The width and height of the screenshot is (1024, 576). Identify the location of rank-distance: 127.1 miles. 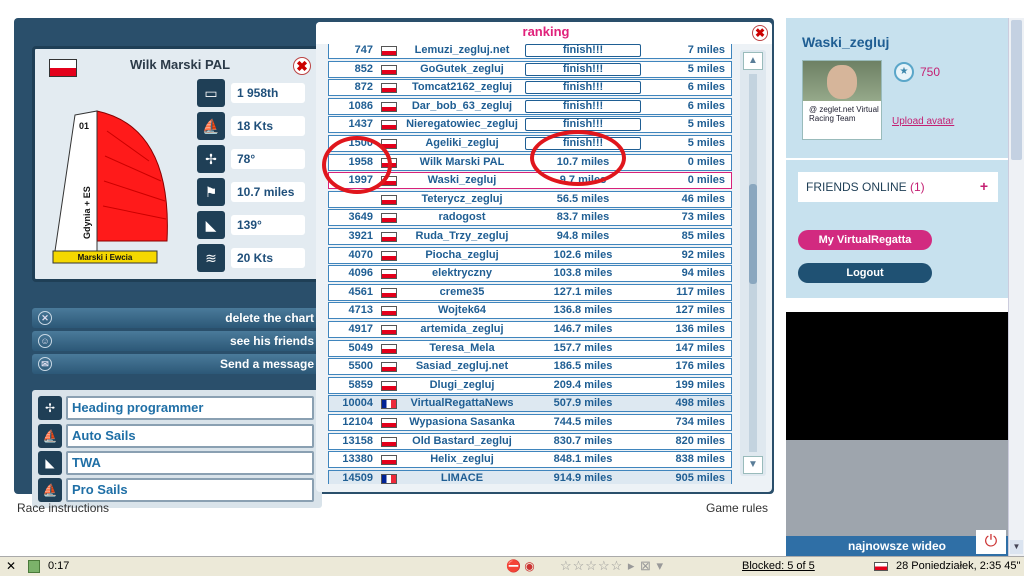
(583, 291).